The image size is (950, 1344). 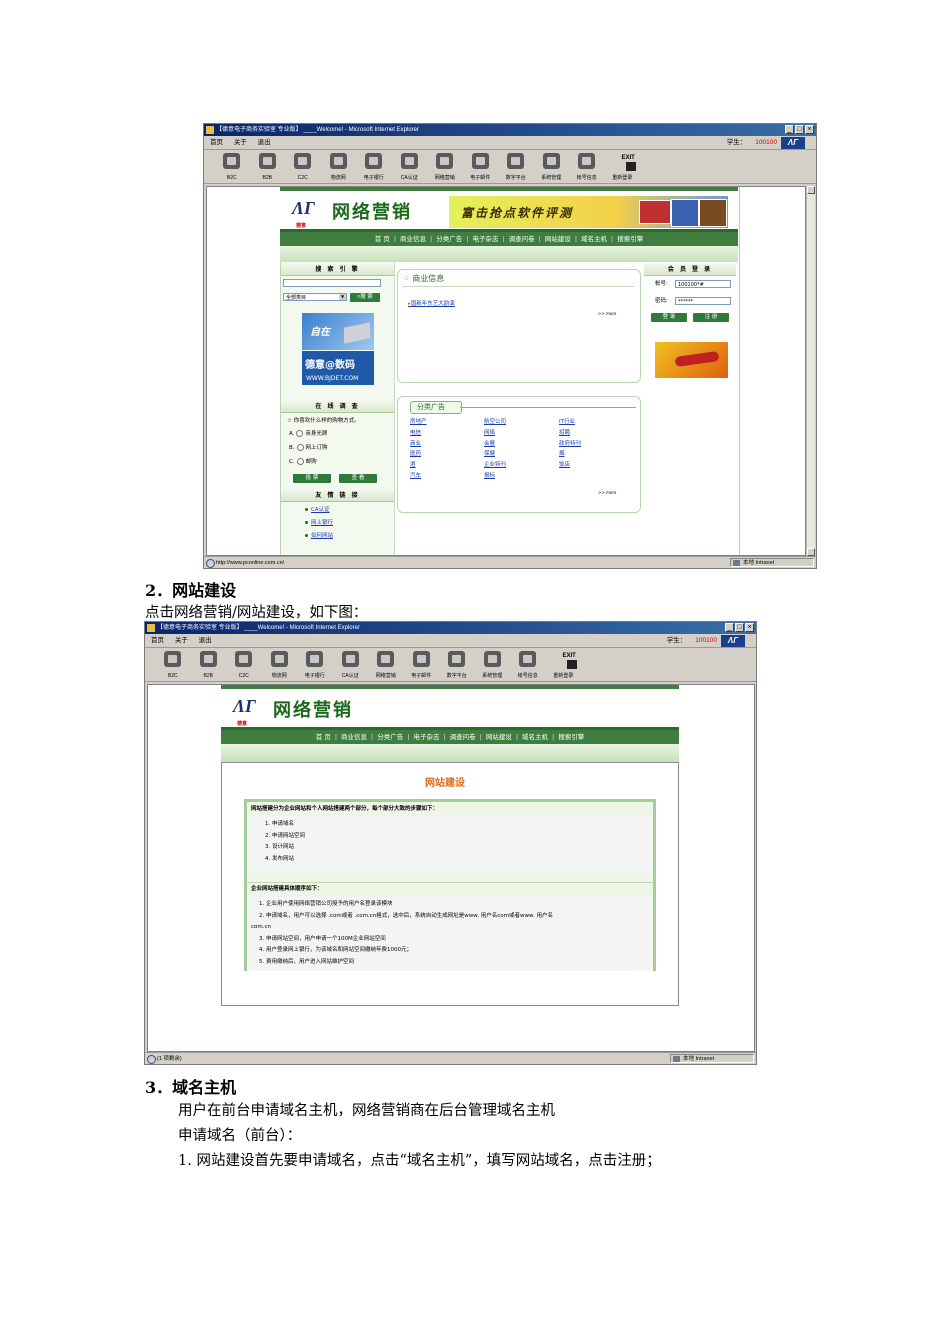 What do you see at coordinates (319, 523) in the screenshot?
I see `friend-link: 网上银行` at bounding box center [319, 523].